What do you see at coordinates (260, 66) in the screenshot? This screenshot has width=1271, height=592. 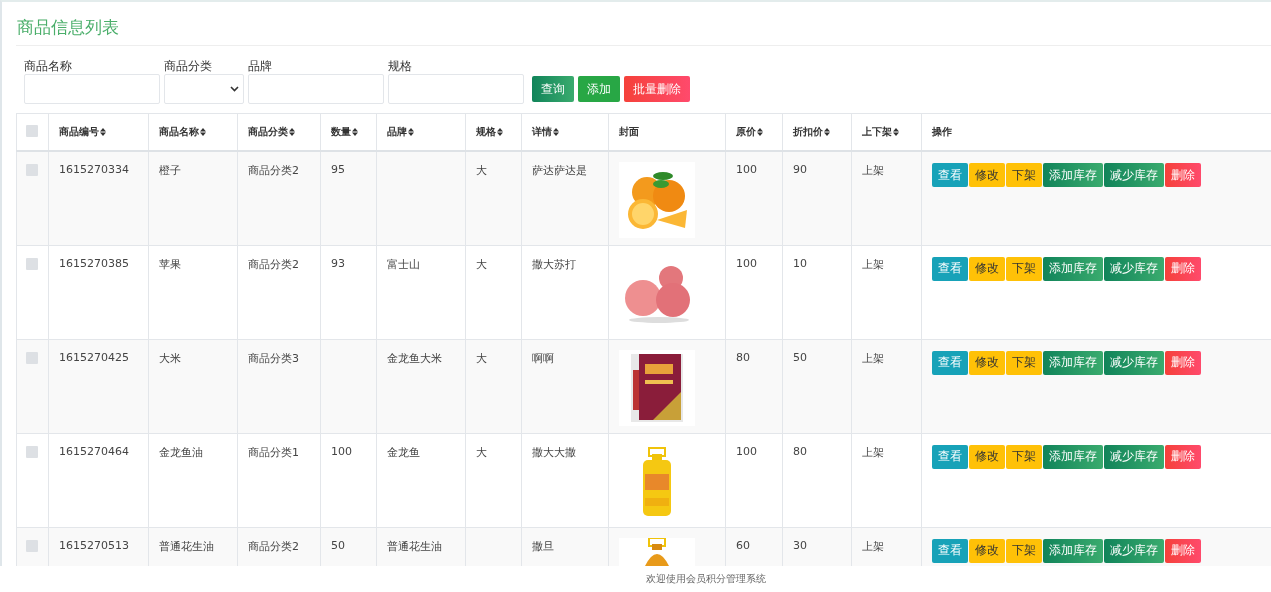 I see `filter-label: 品牌` at bounding box center [260, 66].